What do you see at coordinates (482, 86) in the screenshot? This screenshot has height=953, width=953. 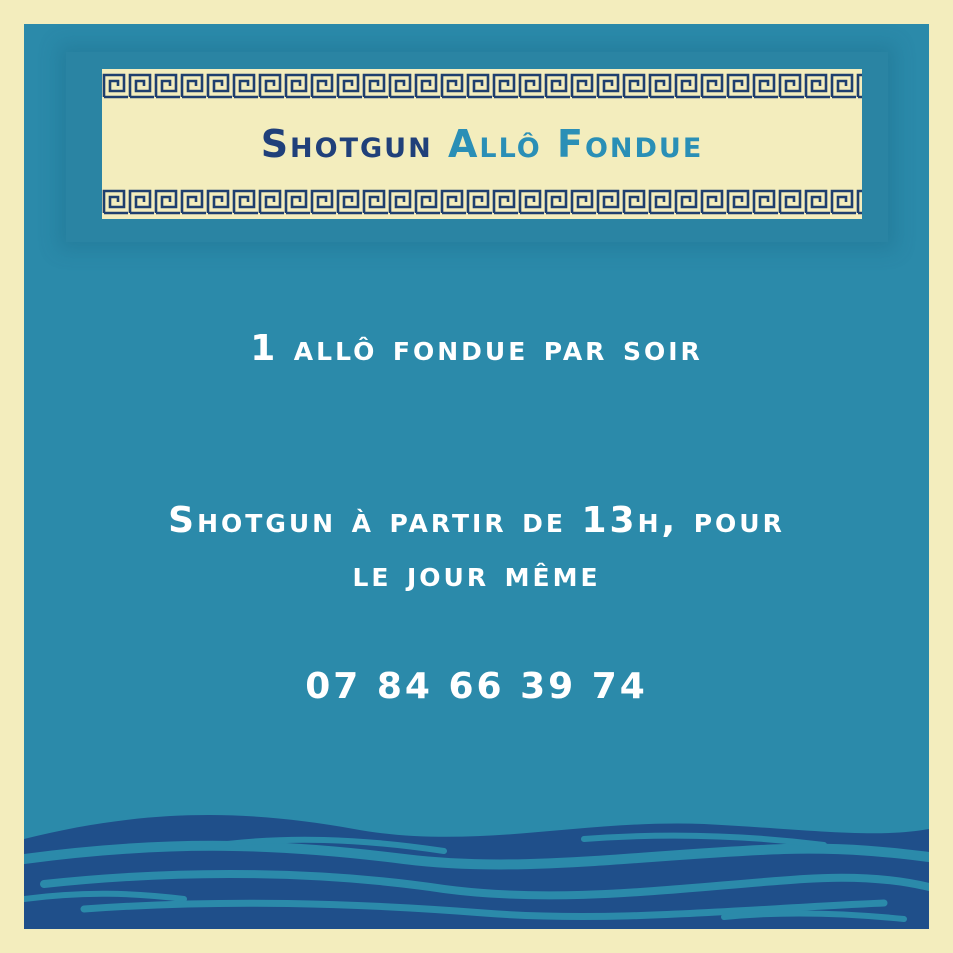 I see `greek-key-border-top` at bounding box center [482, 86].